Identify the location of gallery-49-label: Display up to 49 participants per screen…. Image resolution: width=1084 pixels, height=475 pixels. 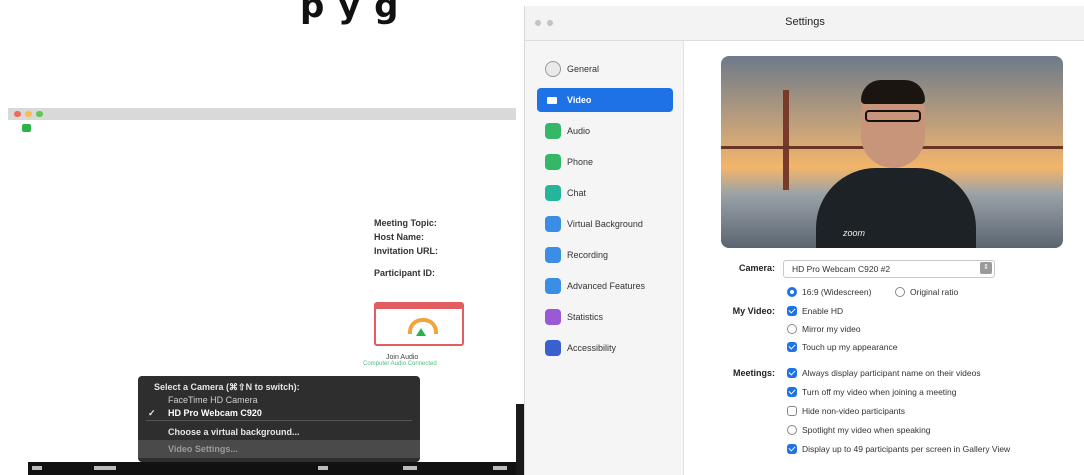
(906, 449).